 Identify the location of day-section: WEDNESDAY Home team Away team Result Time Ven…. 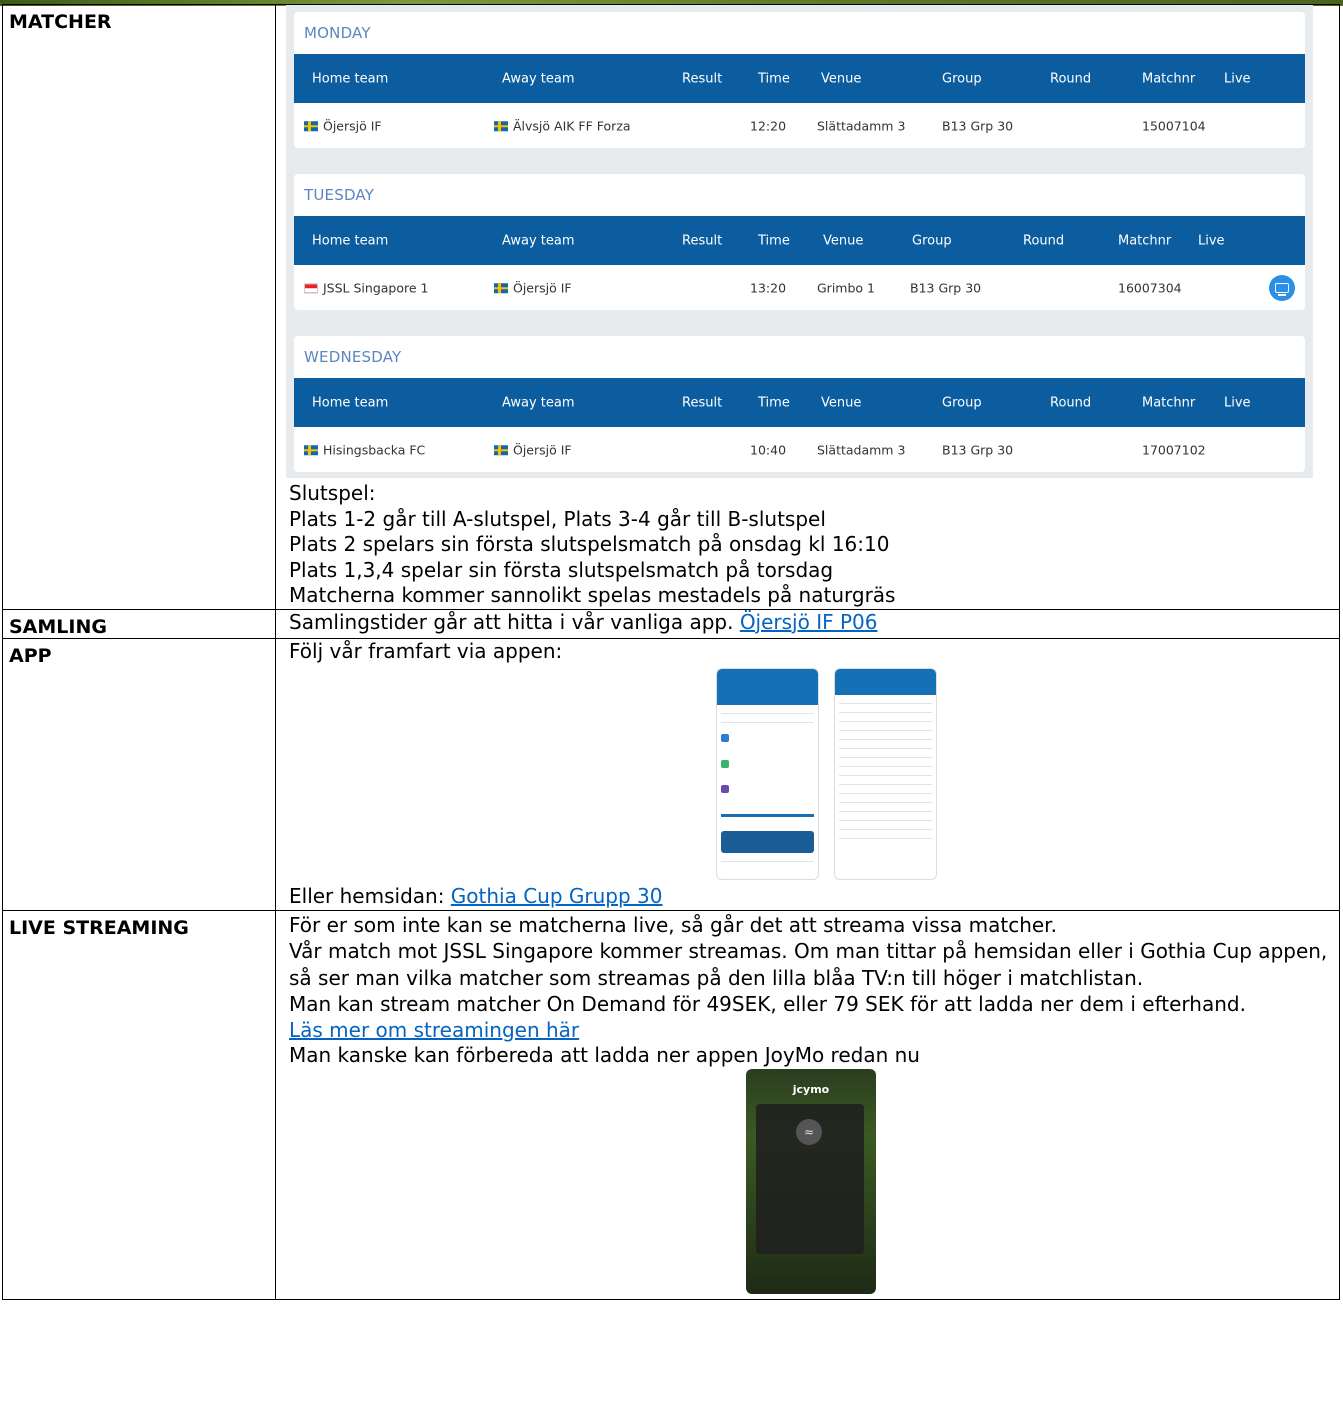
(799, 404).